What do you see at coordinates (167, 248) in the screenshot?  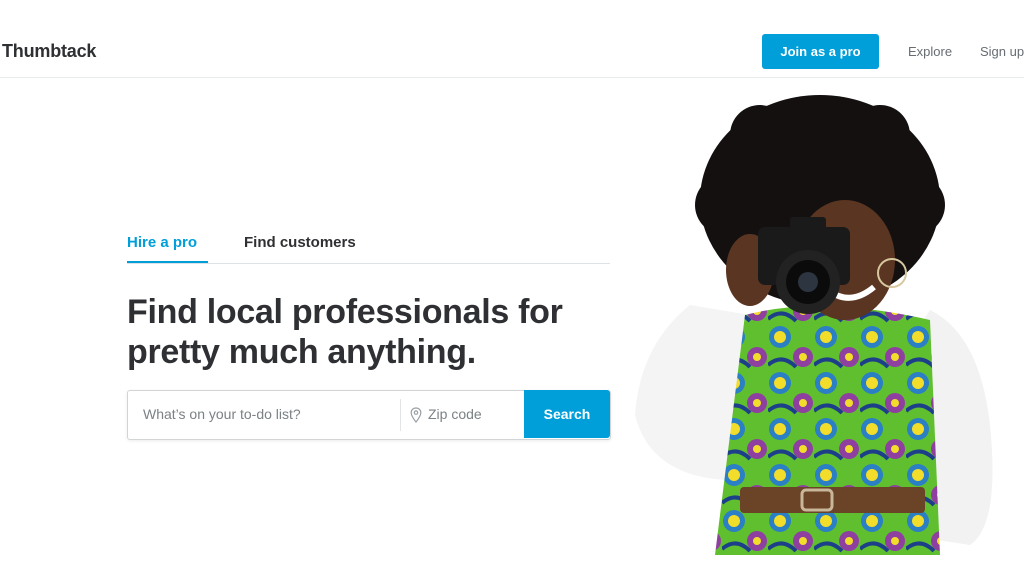 I see `tab-hire-a-pro: Hire a pro` at bounding box center [167, 248].